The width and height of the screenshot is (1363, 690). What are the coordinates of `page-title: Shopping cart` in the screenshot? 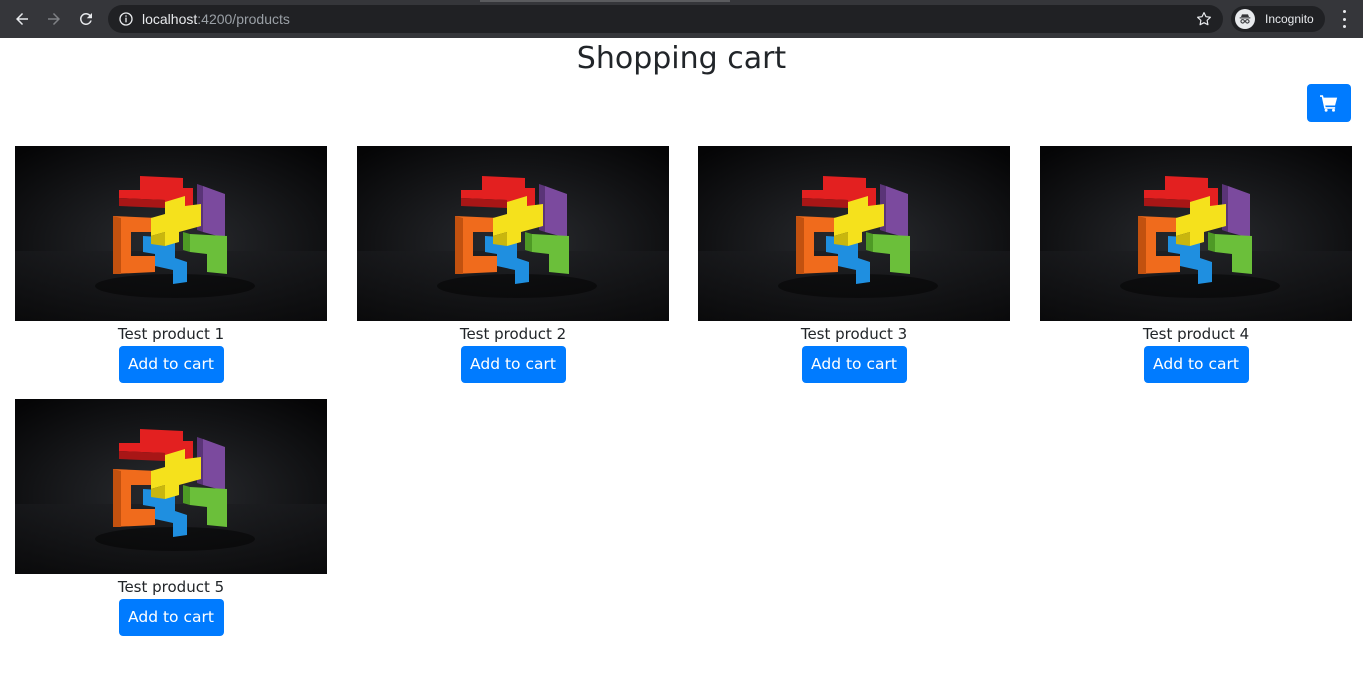 It's located at (681, 58).